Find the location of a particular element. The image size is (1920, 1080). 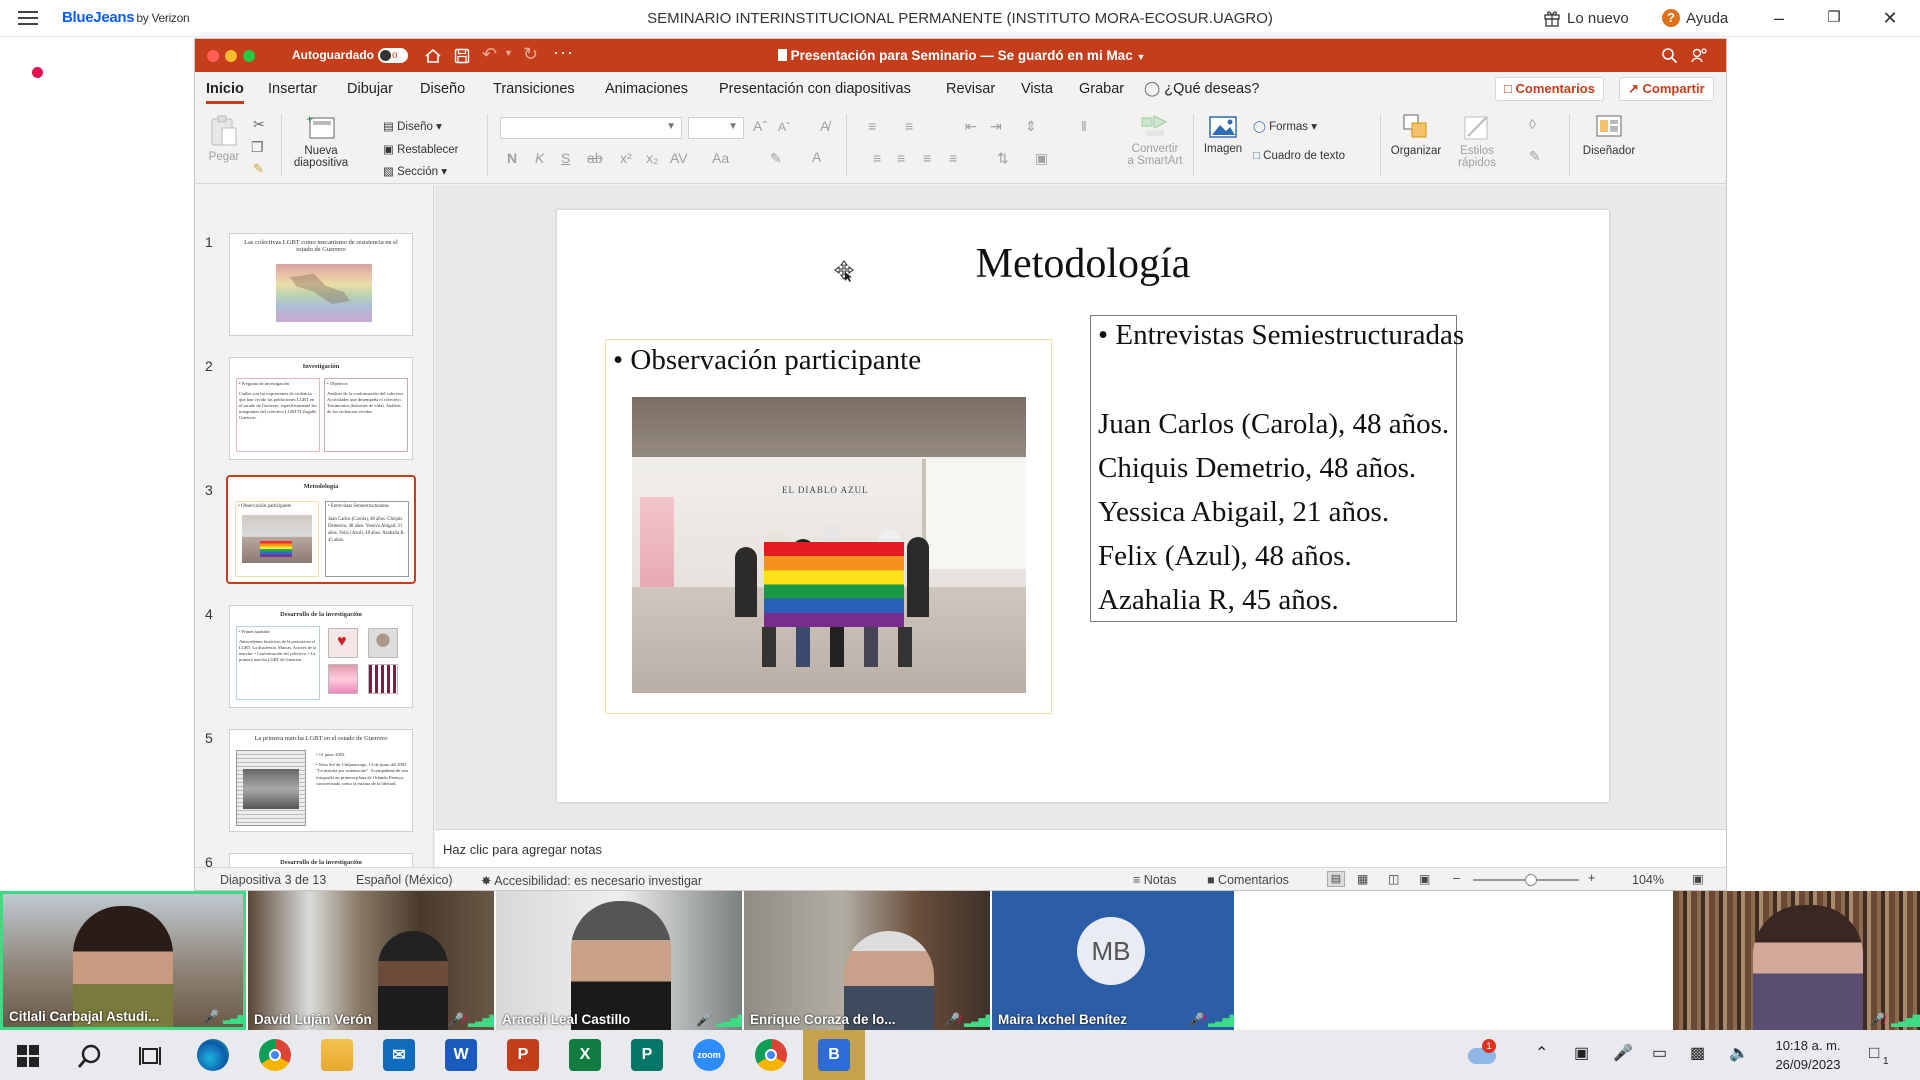

clock: 10:18 a. m. 26/09/2023 is located at coordinates (1808, 1055).